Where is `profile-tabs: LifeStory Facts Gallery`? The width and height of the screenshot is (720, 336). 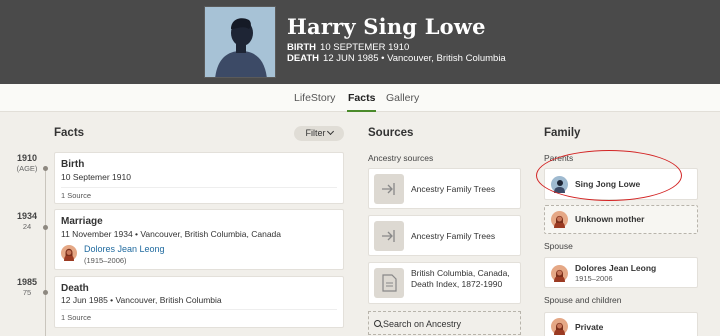
profile-tabs: LifeStory Facts Gallery is located at coordinates (360, 98).